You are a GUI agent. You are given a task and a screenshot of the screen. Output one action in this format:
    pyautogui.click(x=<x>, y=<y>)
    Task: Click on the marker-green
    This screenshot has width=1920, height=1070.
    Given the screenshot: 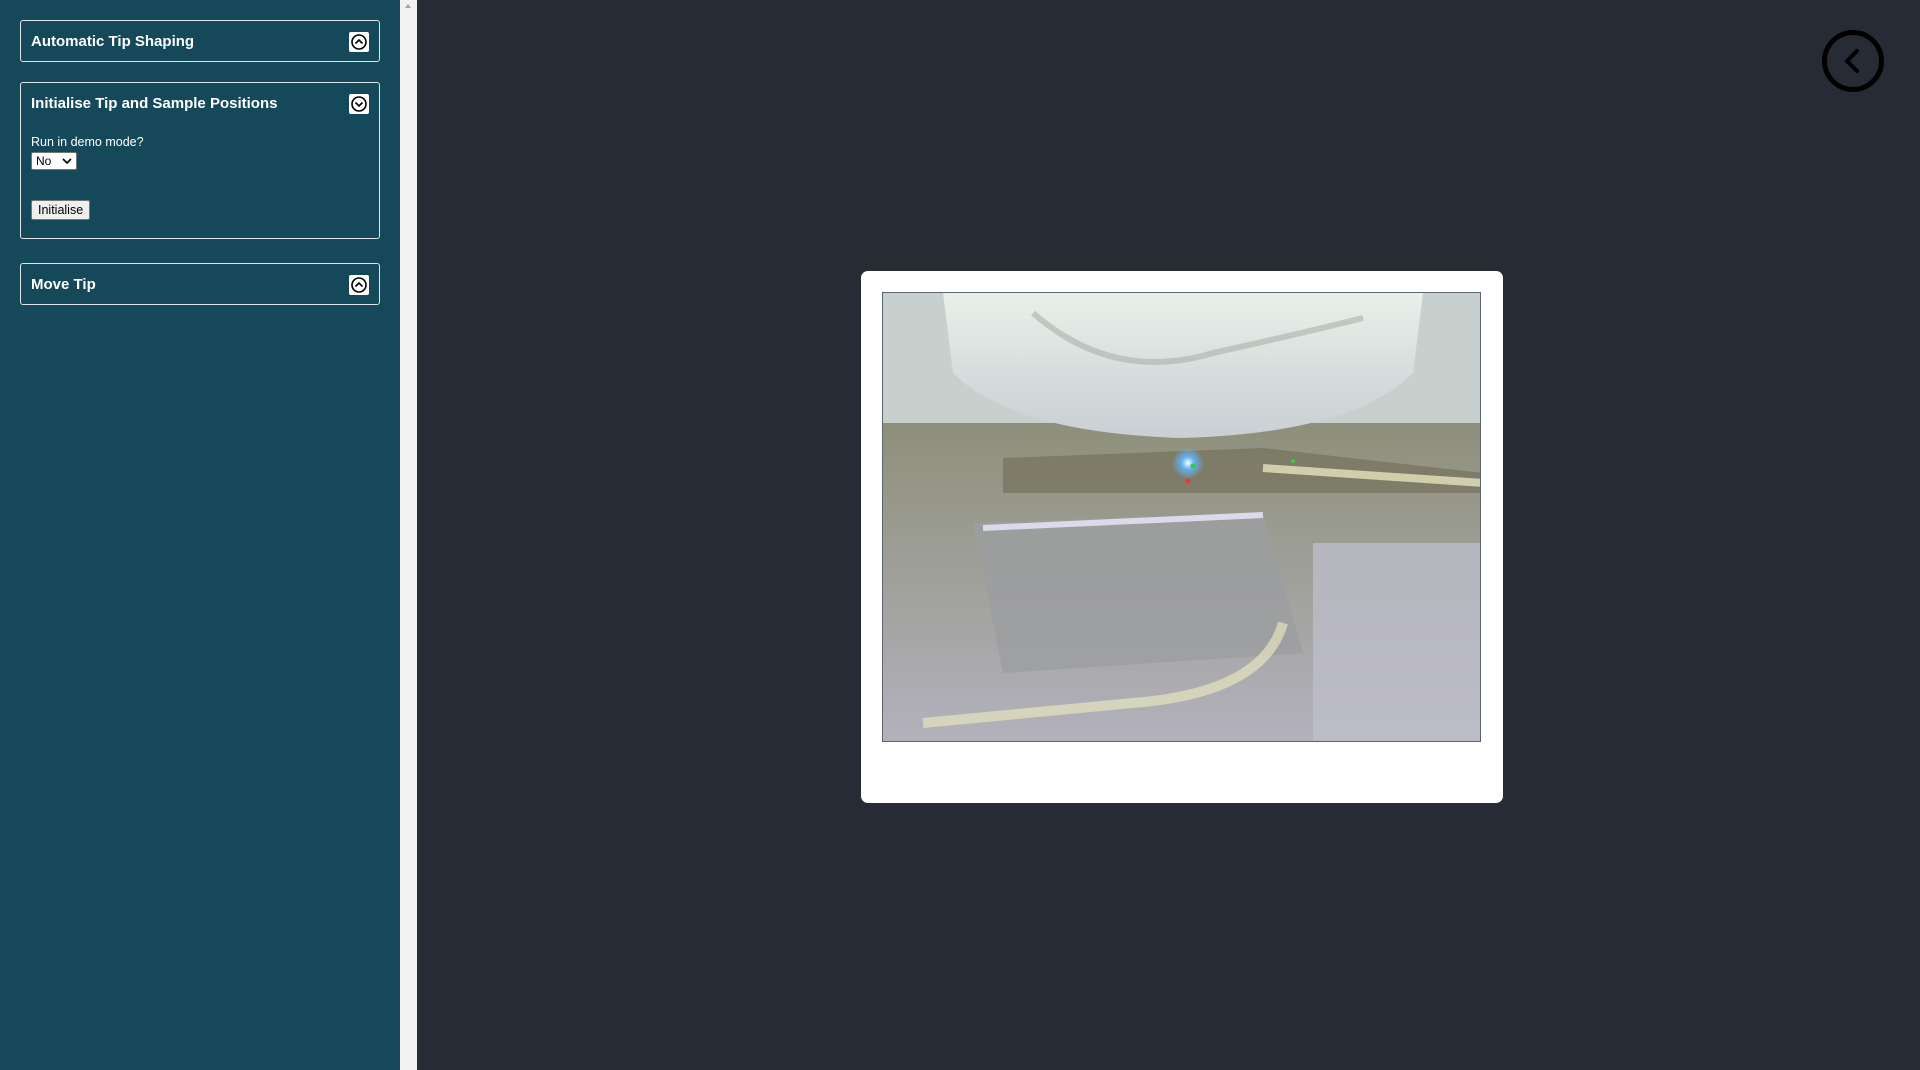 What is the action you would take?
    pyautogui.click(x=1193, y=466)
    